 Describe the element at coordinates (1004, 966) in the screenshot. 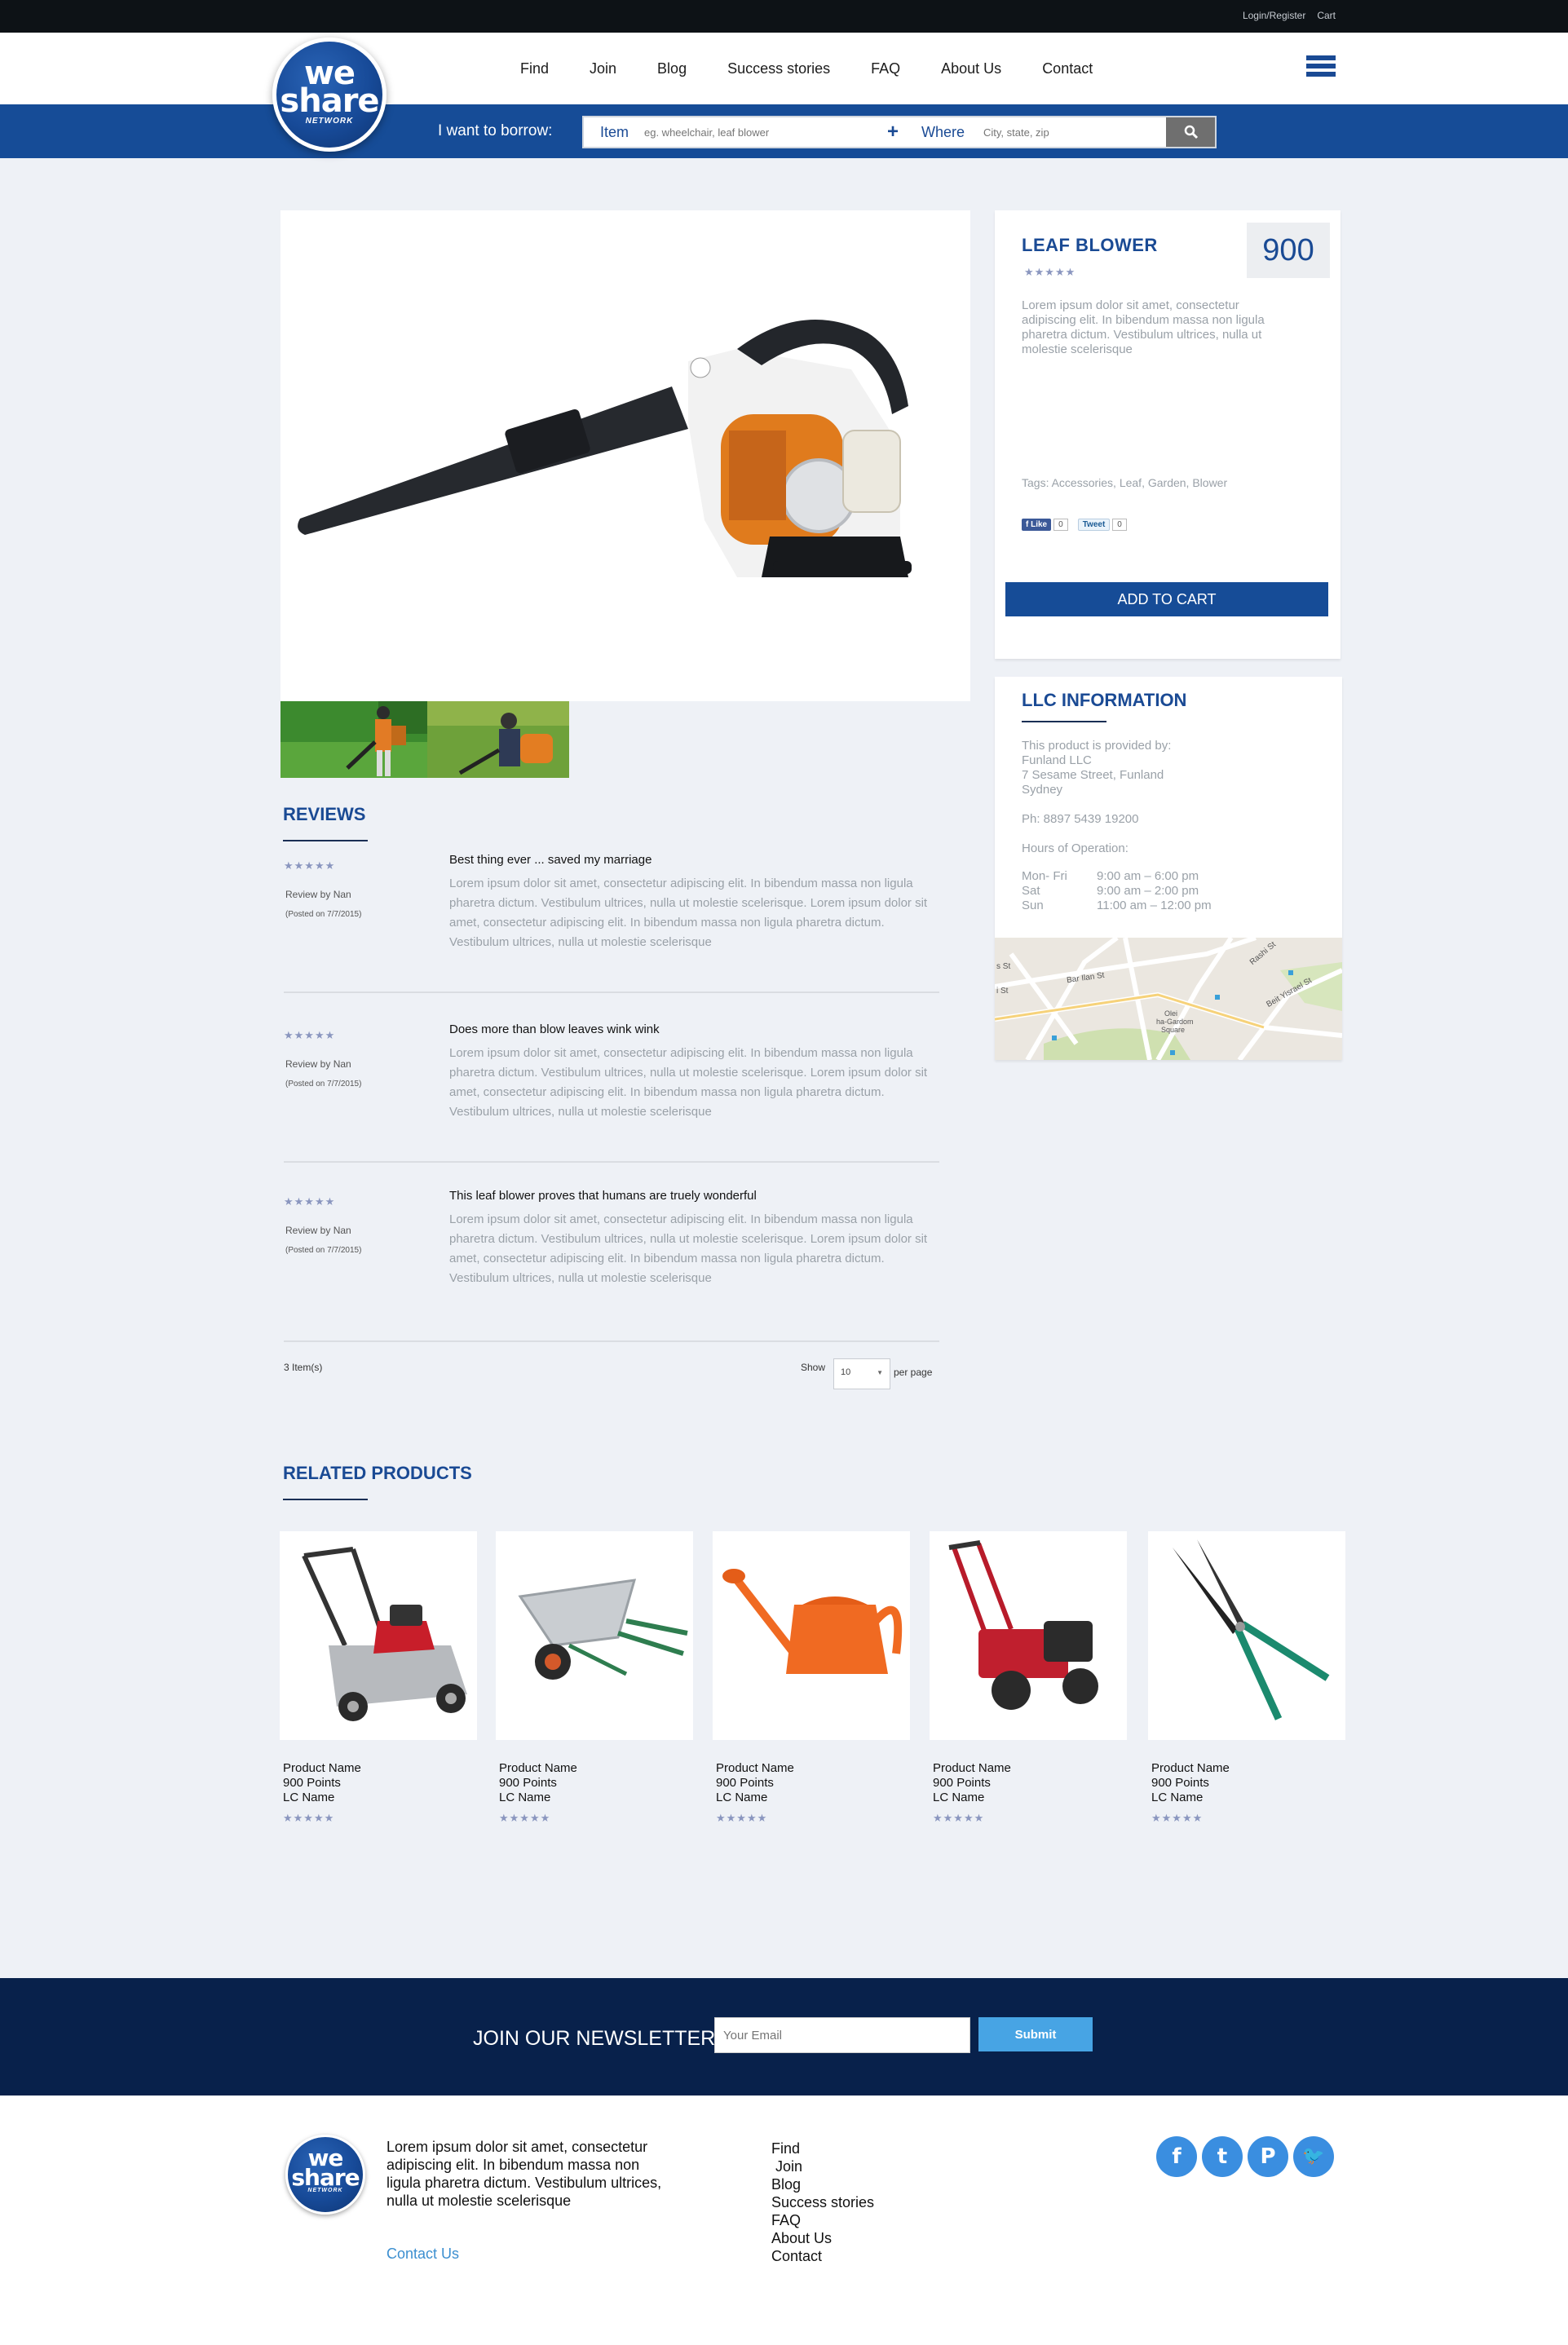

I see `map-label: s St` at that location.